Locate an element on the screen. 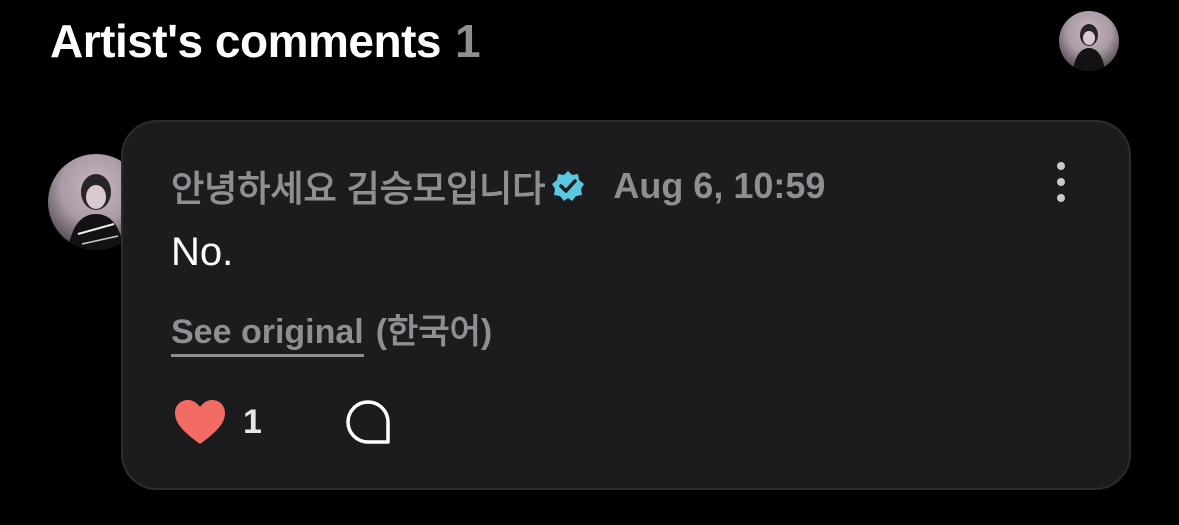 The height and width of the screenshot is (525, 1179). original-language: (한국어) is located at coordinates (434, 332).